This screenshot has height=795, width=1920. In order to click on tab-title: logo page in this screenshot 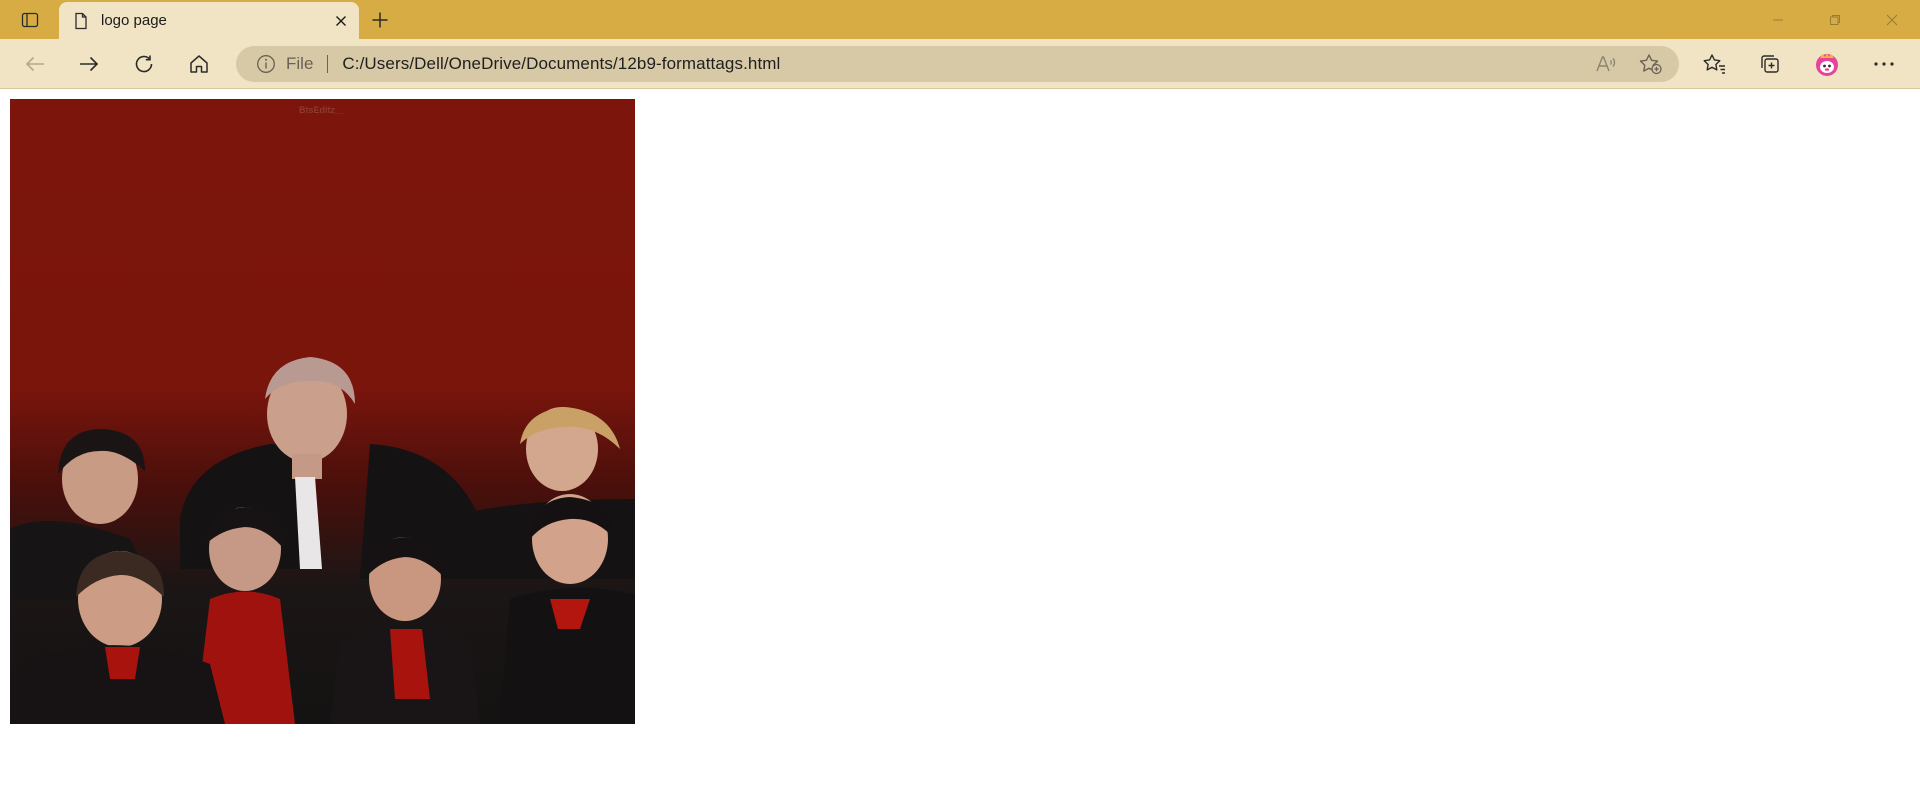, I will do `click(134, 20)`.